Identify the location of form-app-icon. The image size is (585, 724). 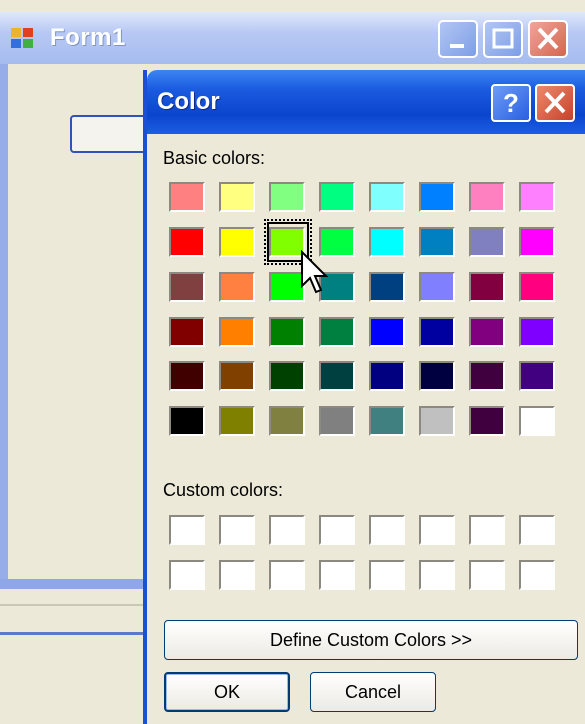
(22, 38).